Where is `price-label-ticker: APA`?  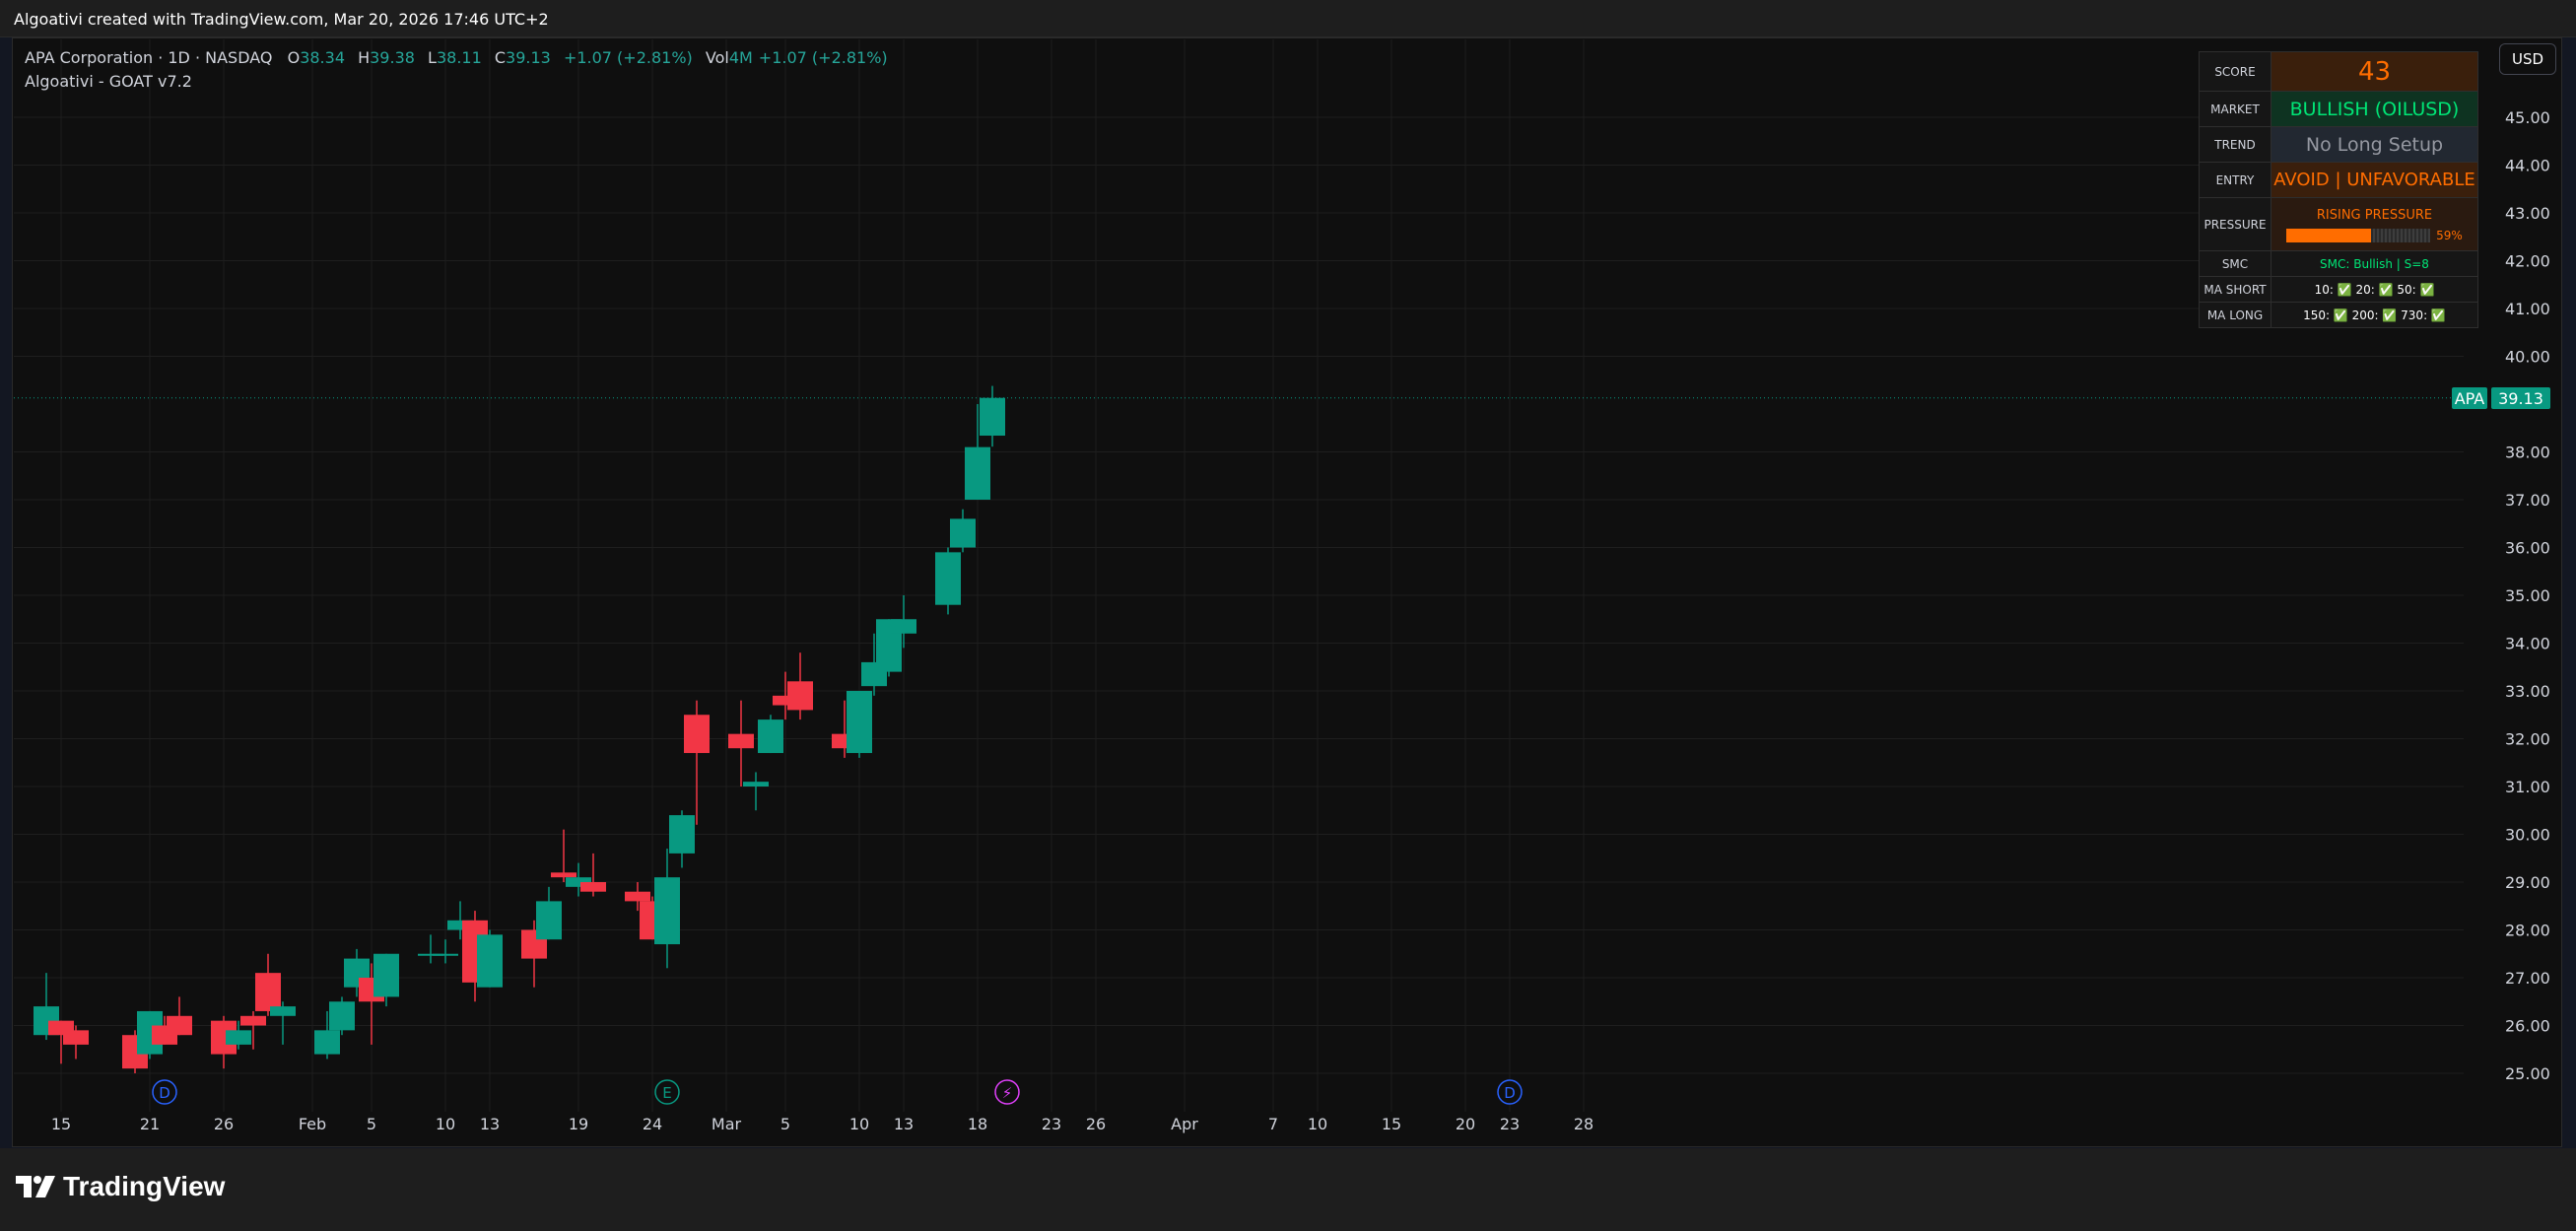 price-label-ticker: APA is located at coordinates (2469, 398).